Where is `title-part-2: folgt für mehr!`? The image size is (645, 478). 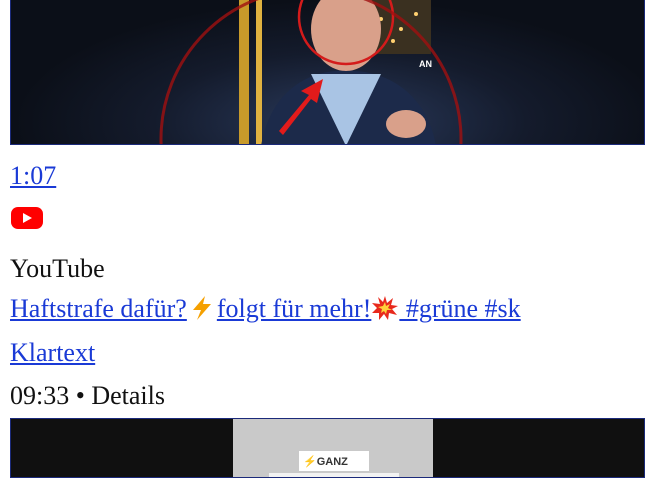
title-part-2: folgt für mehr! is located at coordinates (294, 308).